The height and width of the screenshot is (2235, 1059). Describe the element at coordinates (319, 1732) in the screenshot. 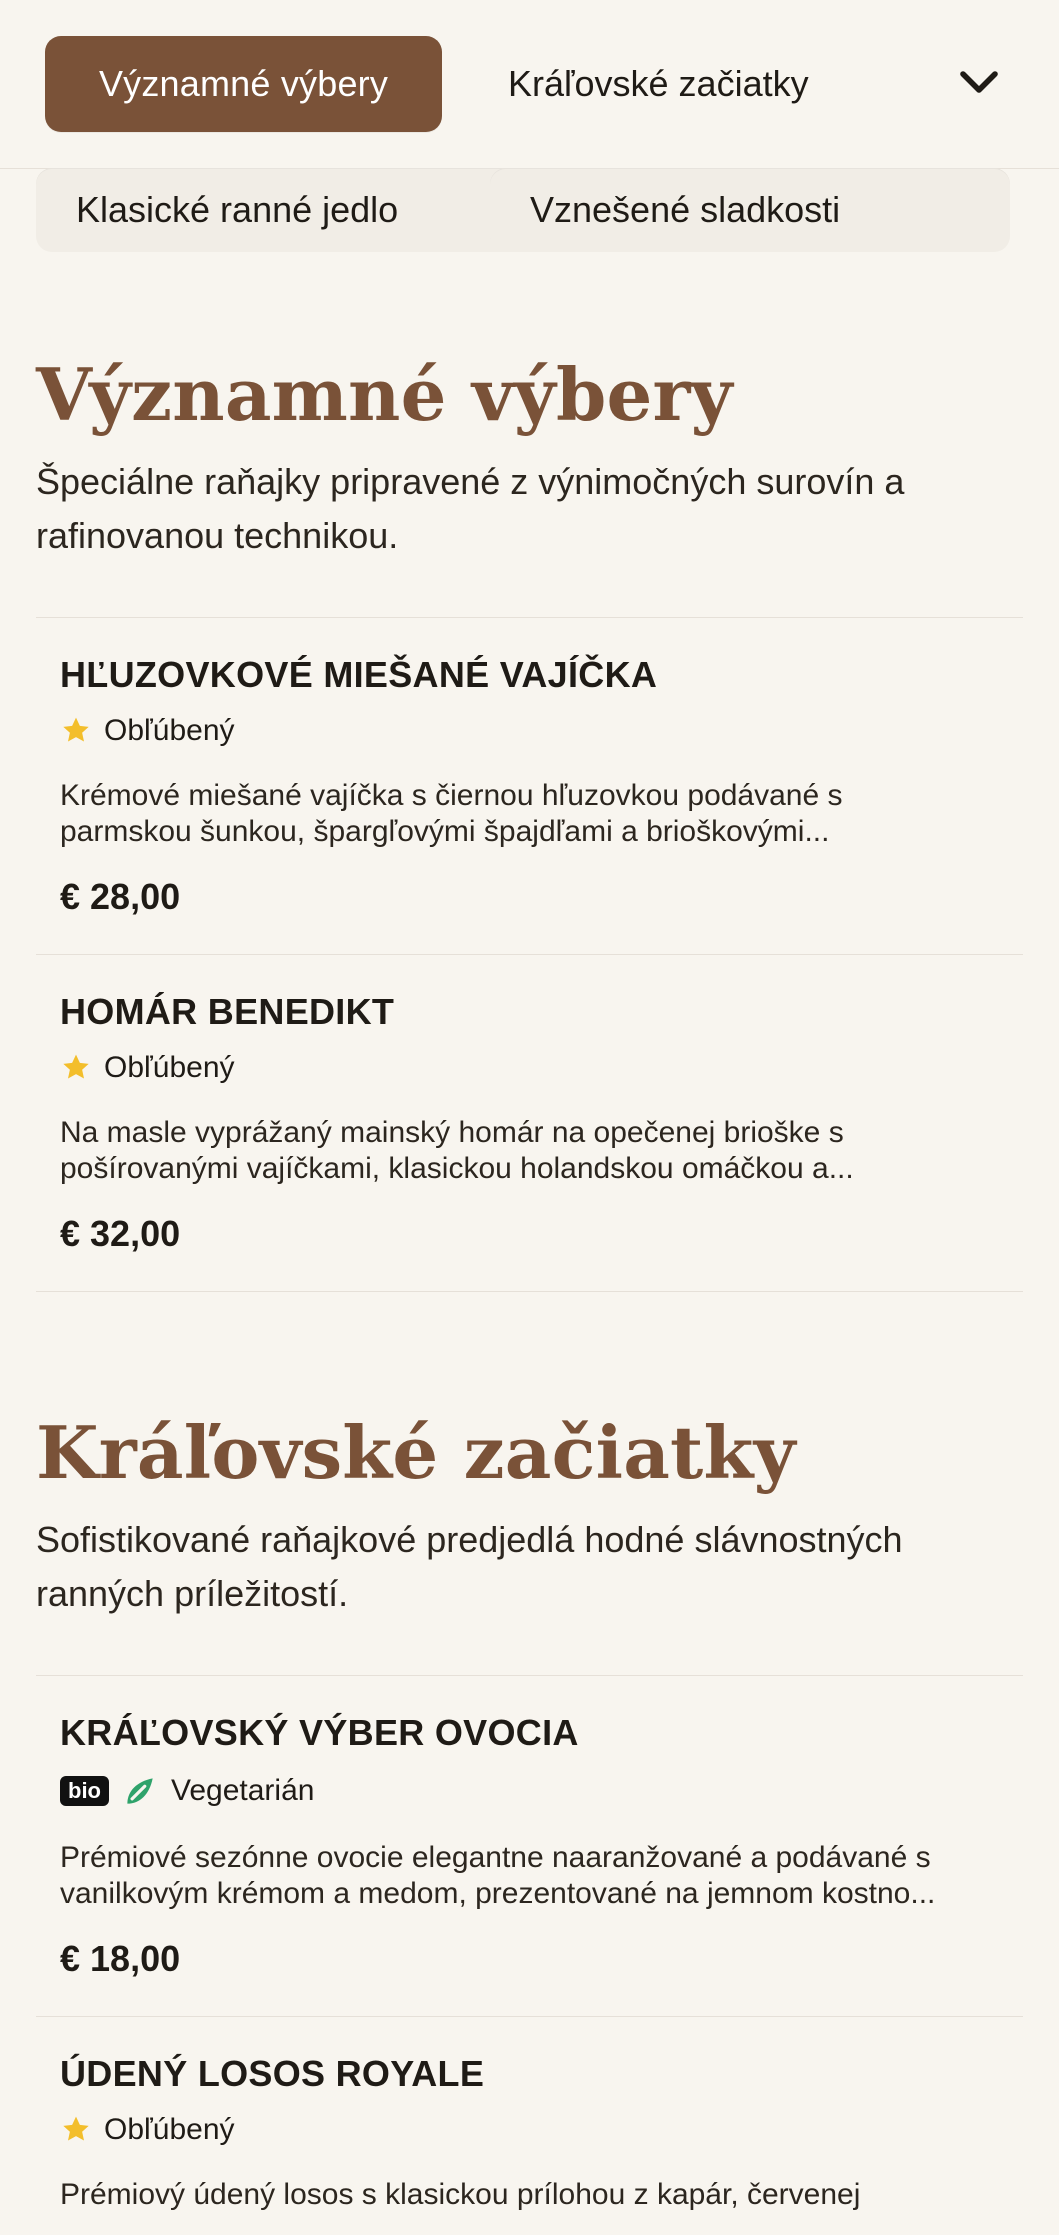

I see `item-title: KRÁĽOVSKÝ VÝBER OVOCIA` at that location.